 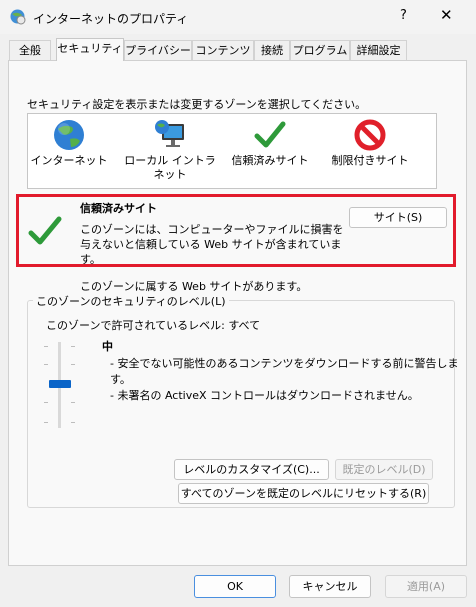 What do you see at coordinates (320, 50) in the screenshot?
I see `tab-programs: プログラム` at bounding box center [320, 50].